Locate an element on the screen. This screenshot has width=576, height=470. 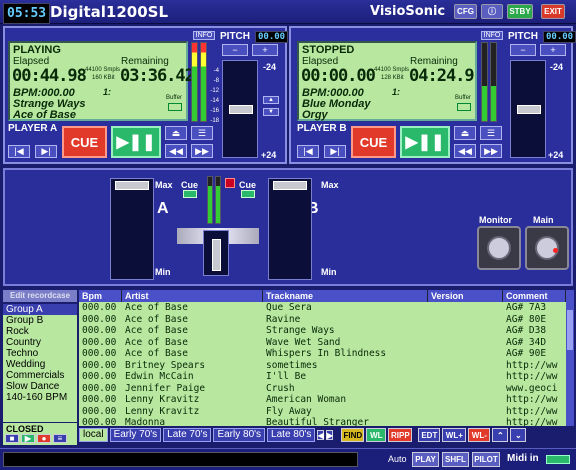
table-row: 000.00 Britney Spears sometimes http://ww is located at coordinates (322, 366).